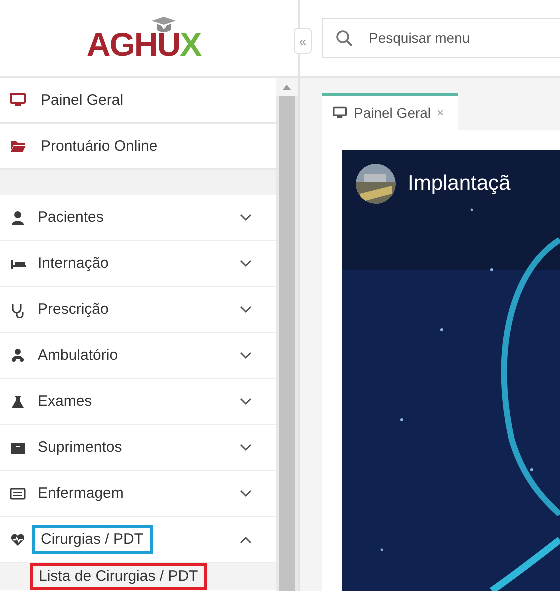 The image size is (560, 591). Describe the element at coordinates (390, 111) in the screenshot. I see `tab: Painel Geral ×` at that location.